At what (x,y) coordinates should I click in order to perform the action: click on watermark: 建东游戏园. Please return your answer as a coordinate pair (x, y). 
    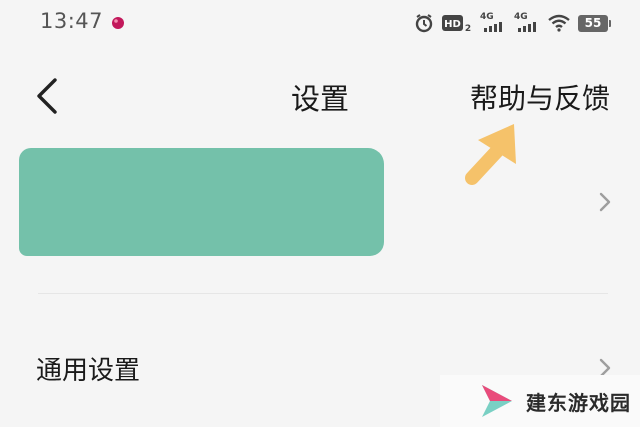
    Looking at the image, I should click on (540, 401).